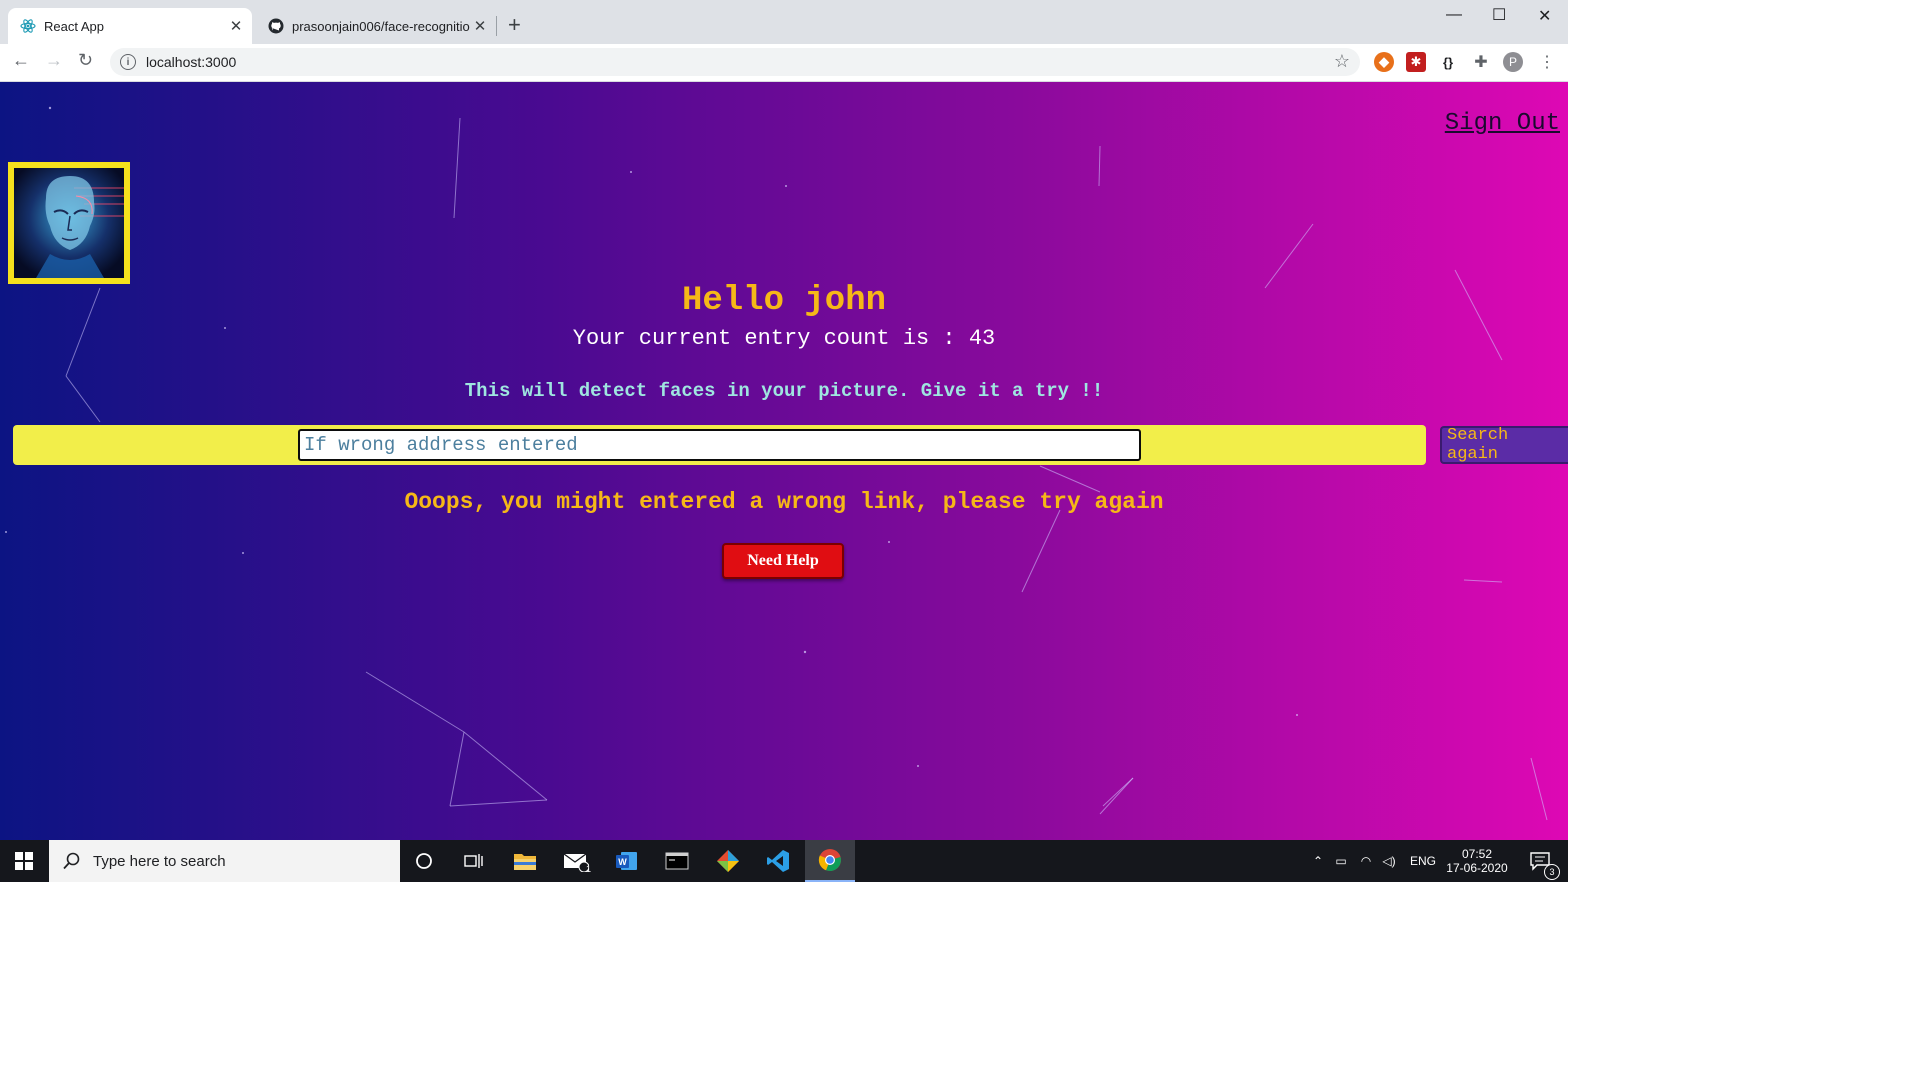  Describe the element at coordinates (130, 26) in the screenshot. I see `tab-react-app: React App ✕` at that location.